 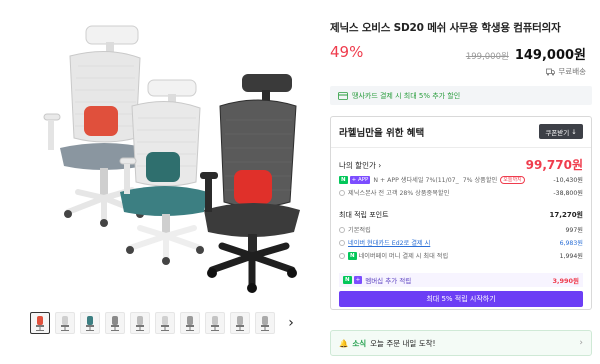 I want to click on coupon-button-label: 쿠폰받기, so click(x=557, y=132).